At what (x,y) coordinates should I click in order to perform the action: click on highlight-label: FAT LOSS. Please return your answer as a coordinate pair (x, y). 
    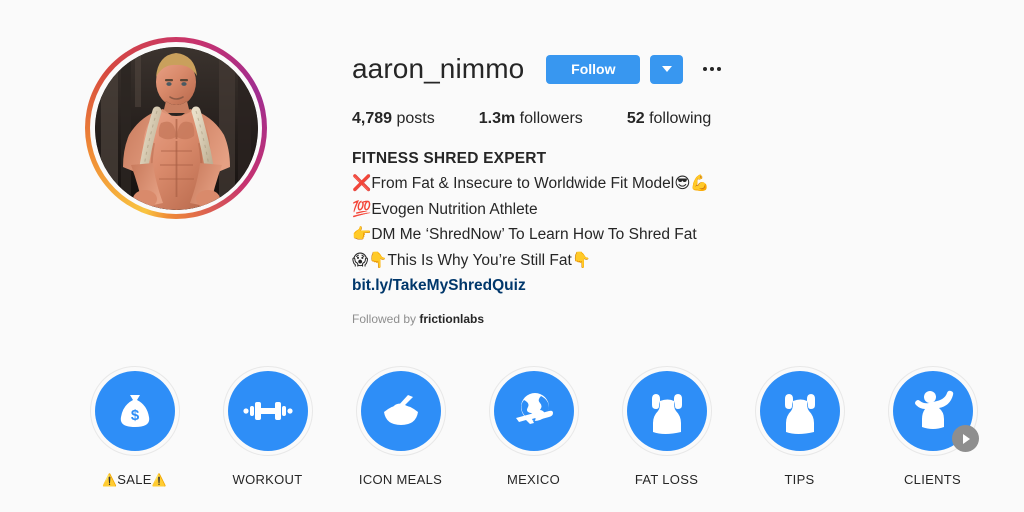
    Looking at the image, I should click on (666, 479).